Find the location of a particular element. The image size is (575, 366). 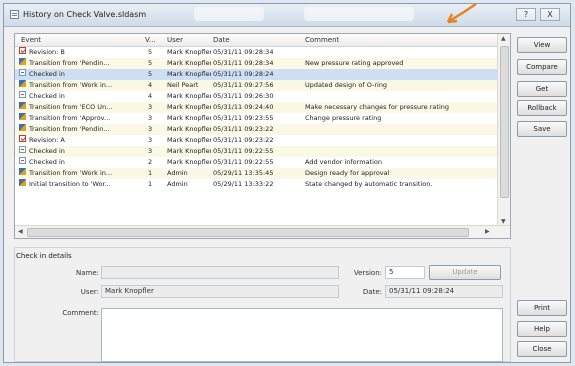

comment-label: Comment: is located at coordinates (80, 313).